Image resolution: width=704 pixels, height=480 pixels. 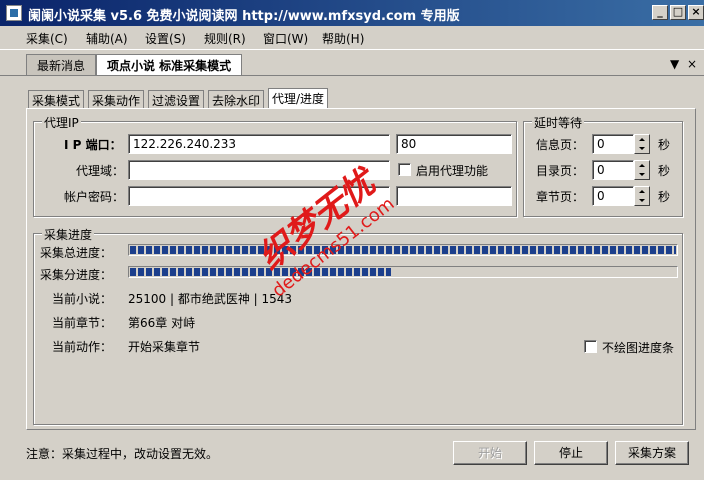 I want to click on menu-bar: 采集(C) 辅助(A) 设置(S) 规则(R) 窗口(W) 帮助(H), so click(x=352, y=38).